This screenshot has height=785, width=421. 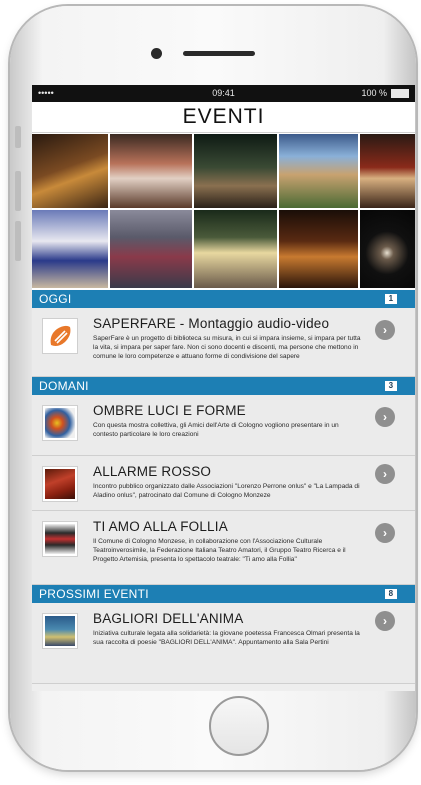 What do you see at coordinates (55, 299) in the screenshot?
I see `section-label: OGGI` at bounding box center [55, 299].